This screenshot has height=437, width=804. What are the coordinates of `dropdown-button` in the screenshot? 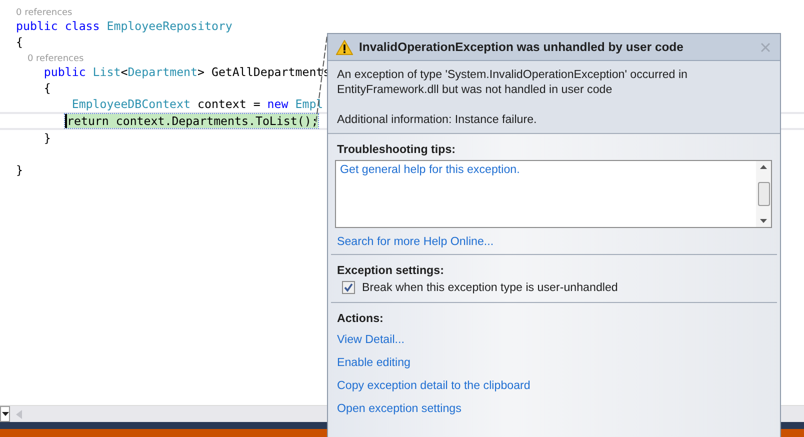 It's located at (5, 414).